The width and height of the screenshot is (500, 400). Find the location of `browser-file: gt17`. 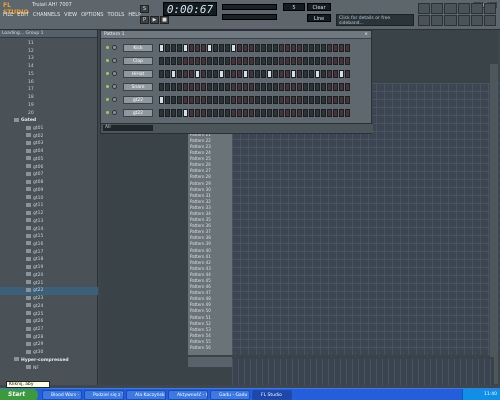

browser-file: gt17 is located at coordinates (49, 253).